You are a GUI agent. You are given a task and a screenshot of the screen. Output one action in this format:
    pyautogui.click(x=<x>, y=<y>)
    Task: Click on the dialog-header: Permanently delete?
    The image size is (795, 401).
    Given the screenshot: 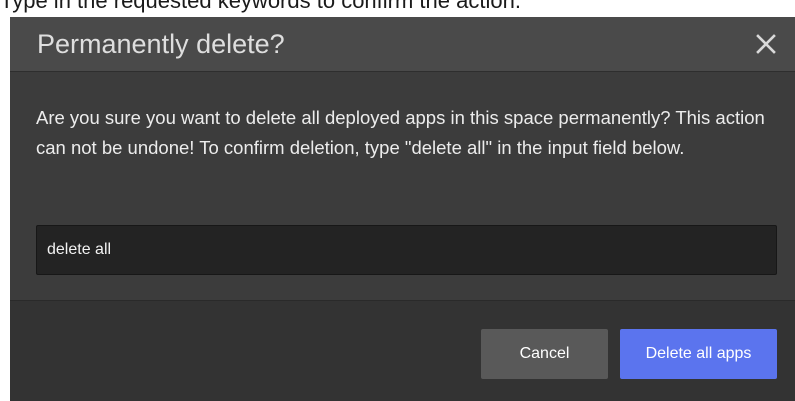 What is the action you would take?
    pyautogui.click(x=402, y=44)
    